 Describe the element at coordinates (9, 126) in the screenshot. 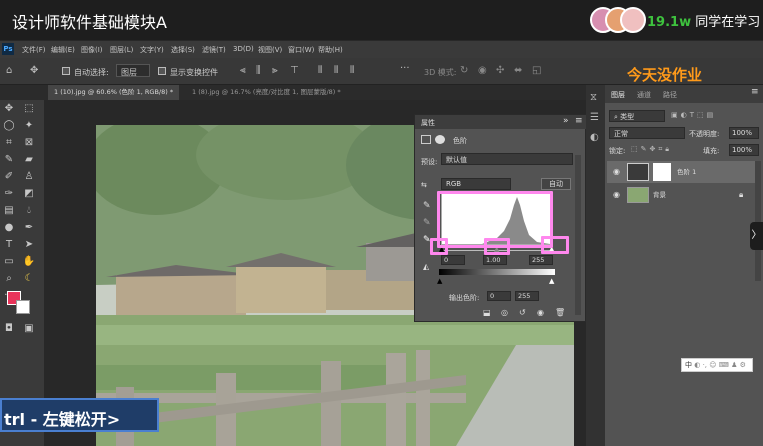

I see `lasso-tool-icon: ◯` at that location.